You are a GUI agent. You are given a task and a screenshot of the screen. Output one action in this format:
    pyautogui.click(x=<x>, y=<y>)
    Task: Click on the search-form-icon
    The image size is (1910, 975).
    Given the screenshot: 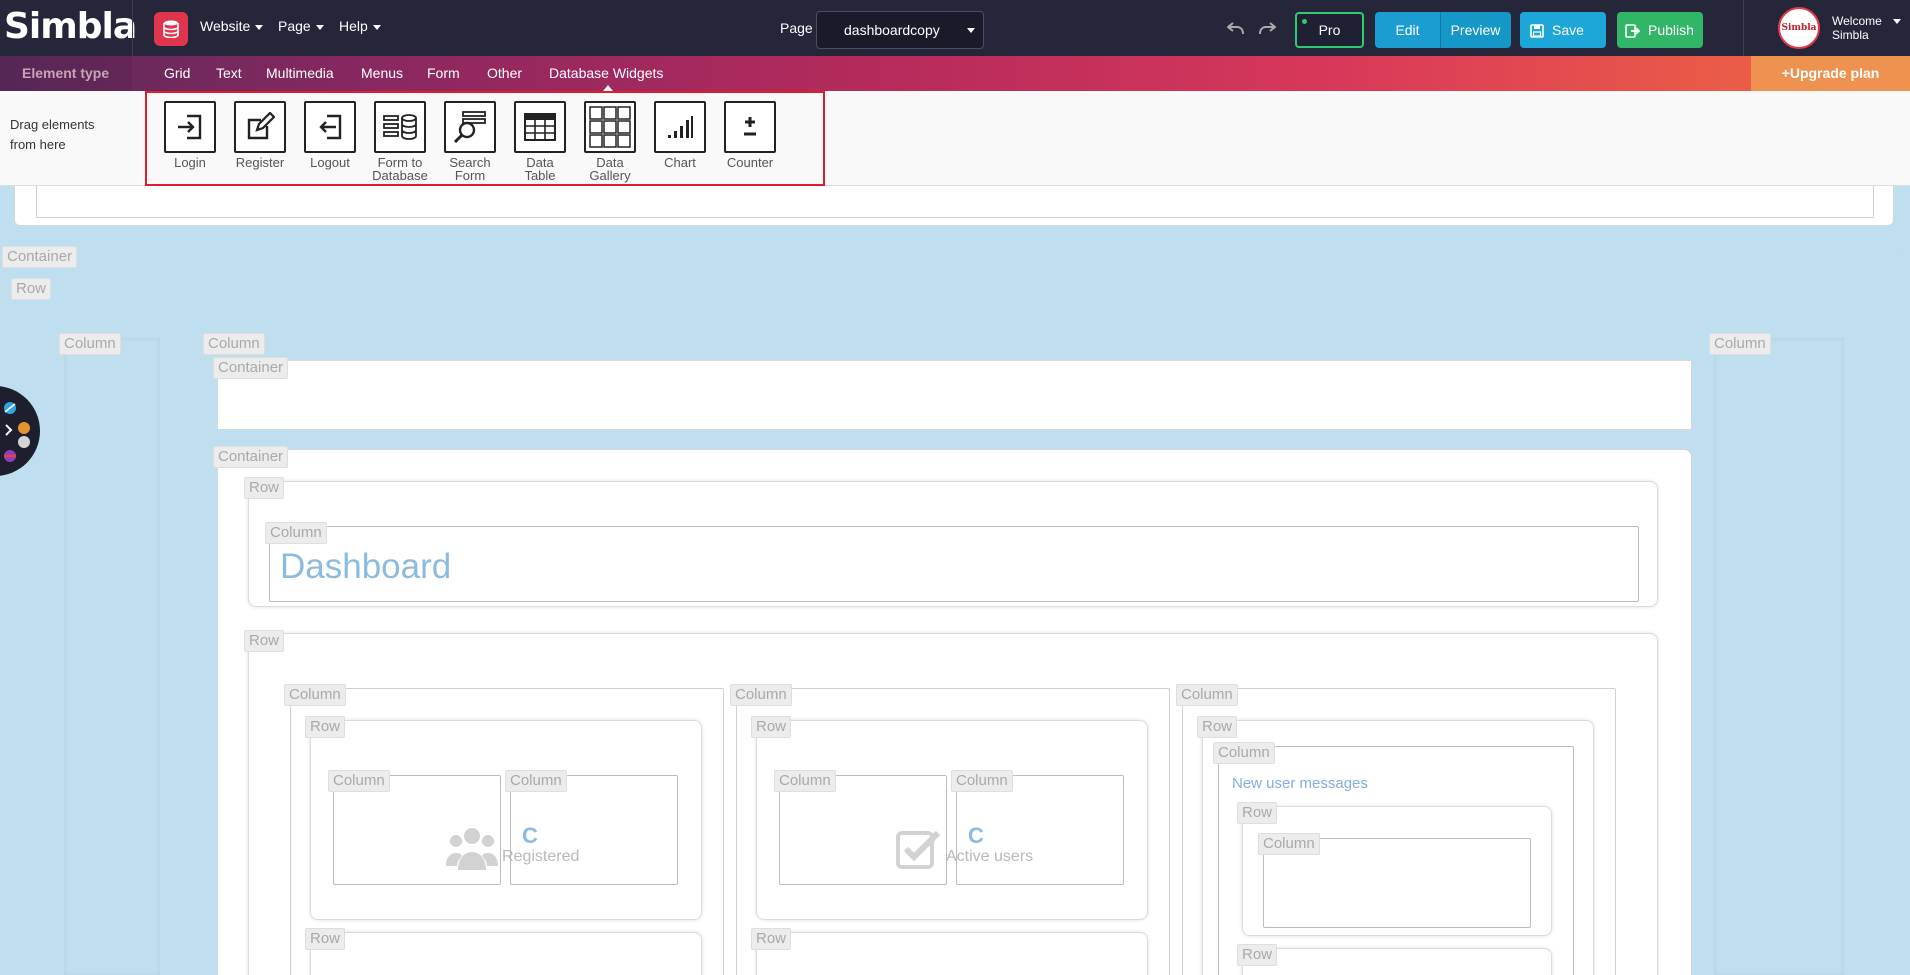 What is the action you would take?
    pyautogui.click(x=469, y=127)
    